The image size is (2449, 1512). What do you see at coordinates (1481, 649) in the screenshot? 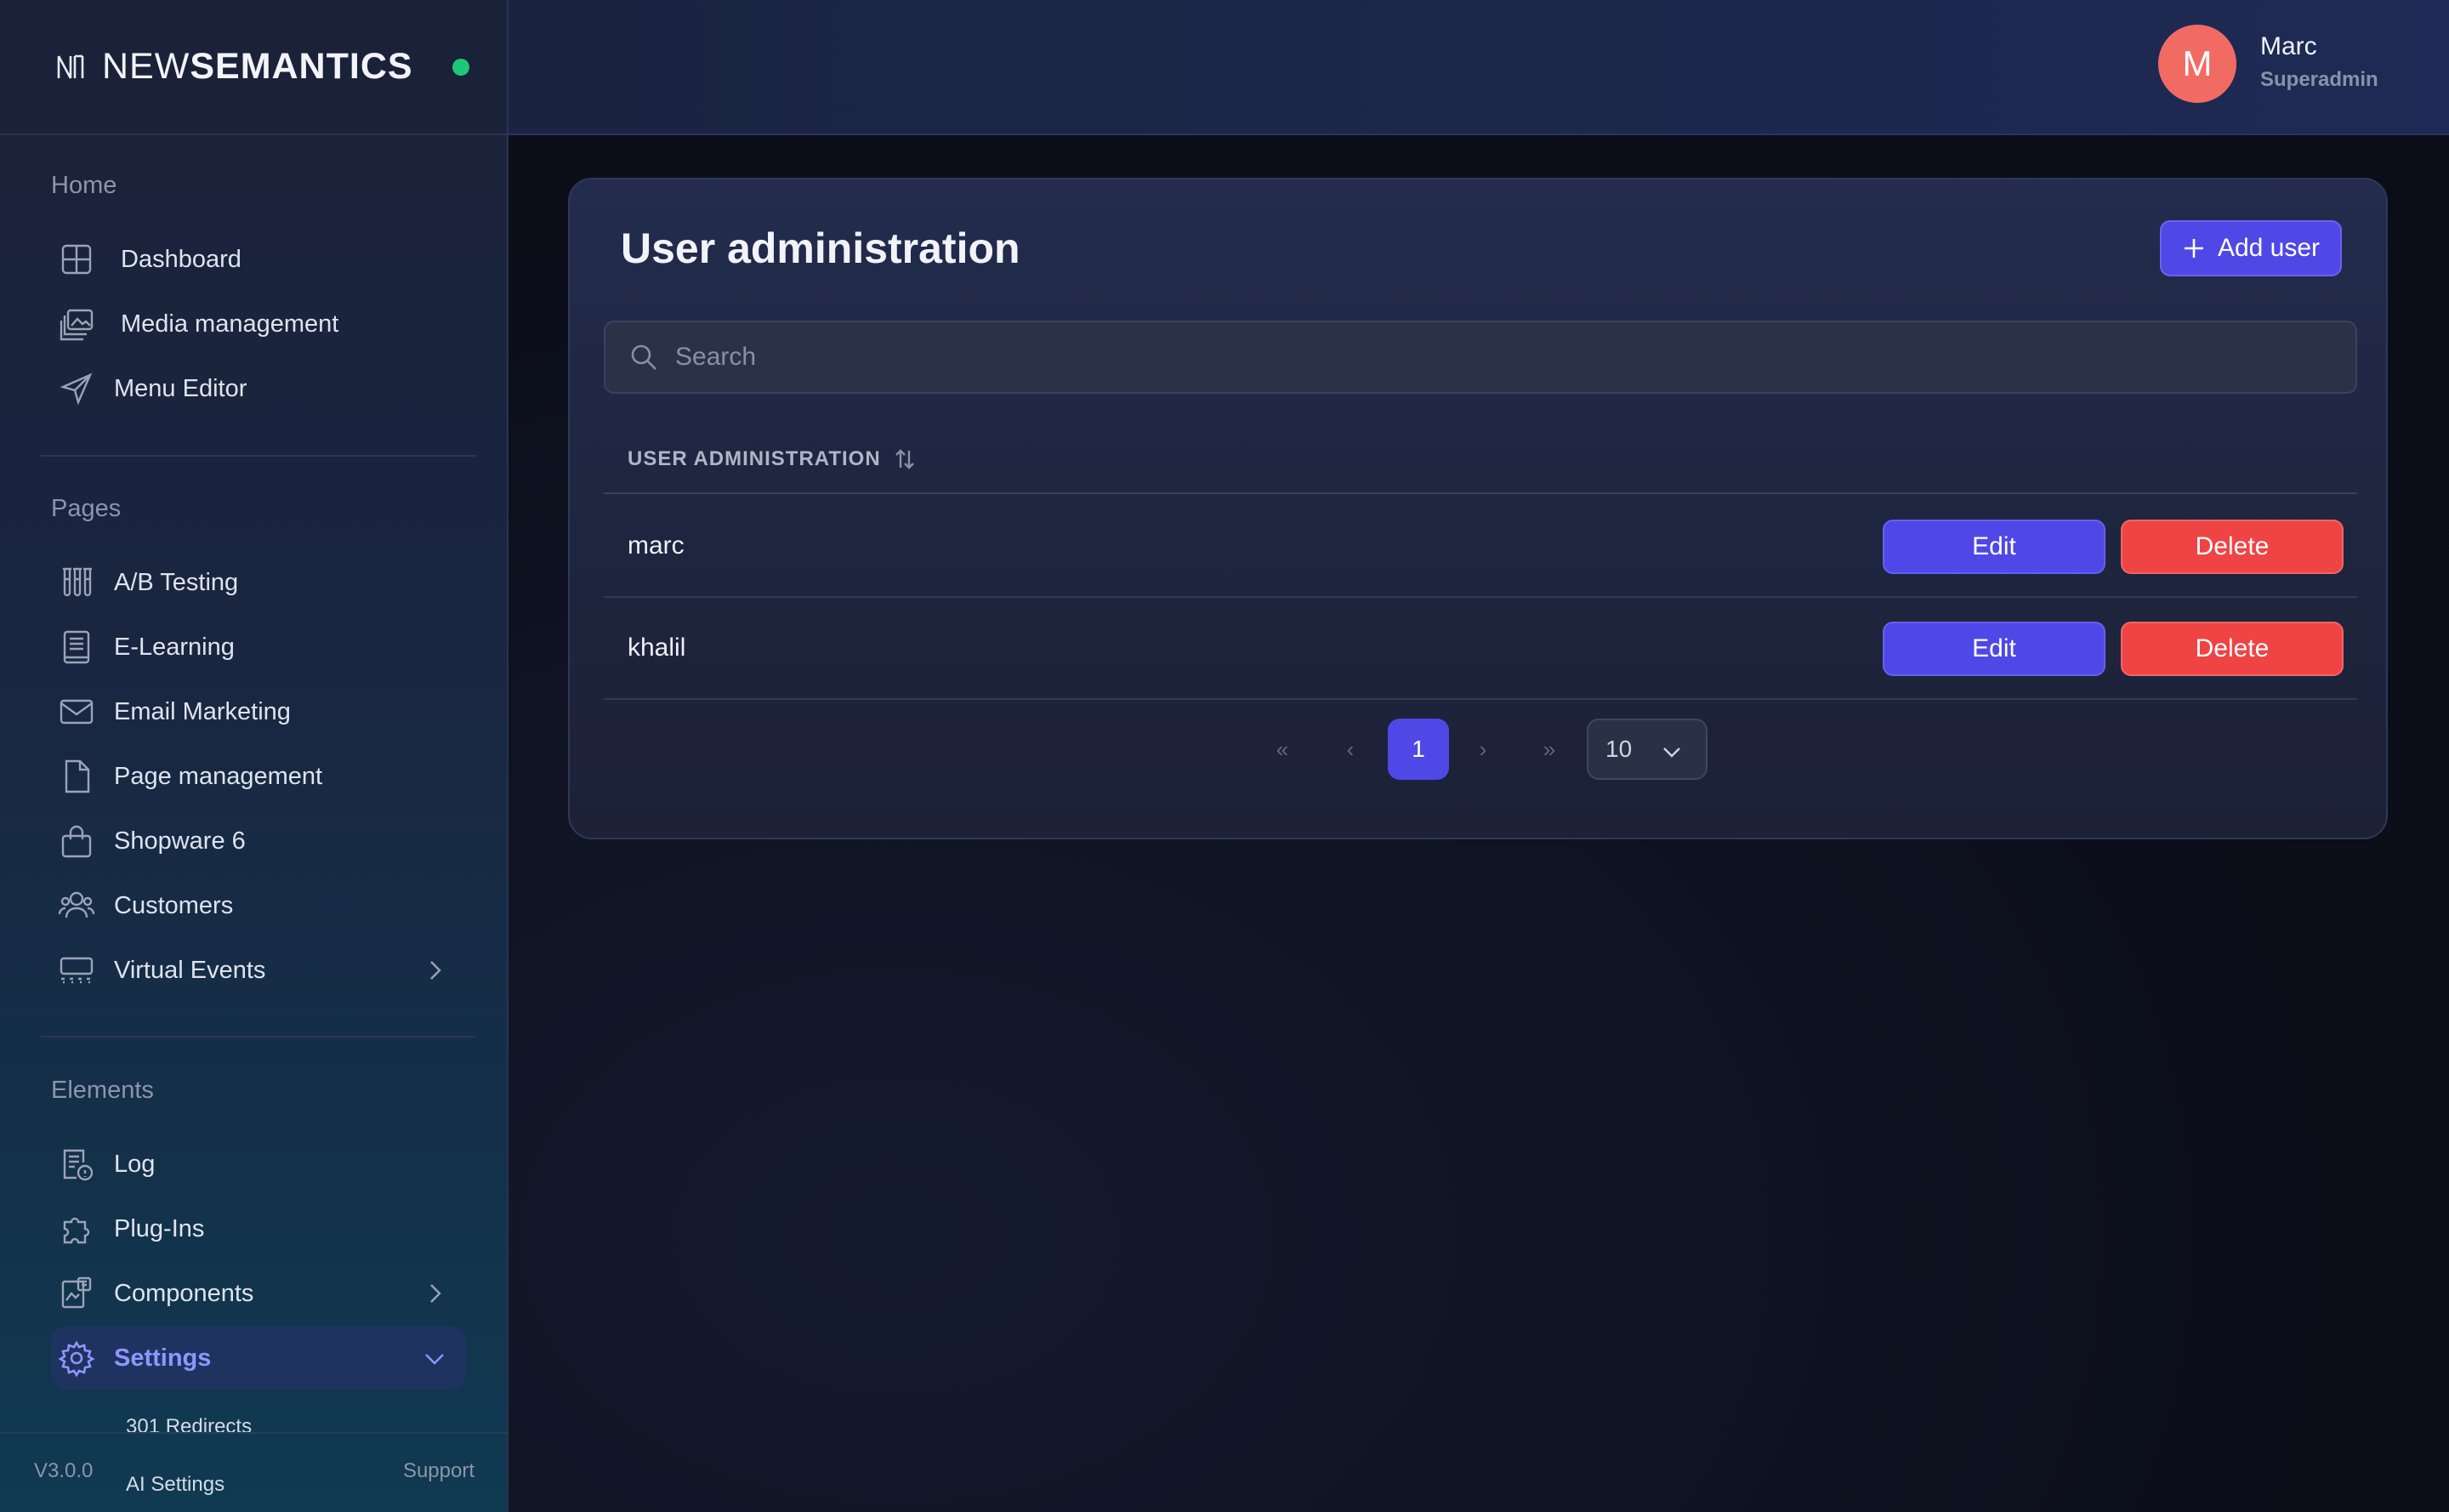
I see `table-row: khalil Edit Delete` at bounding box center [1481, 649].